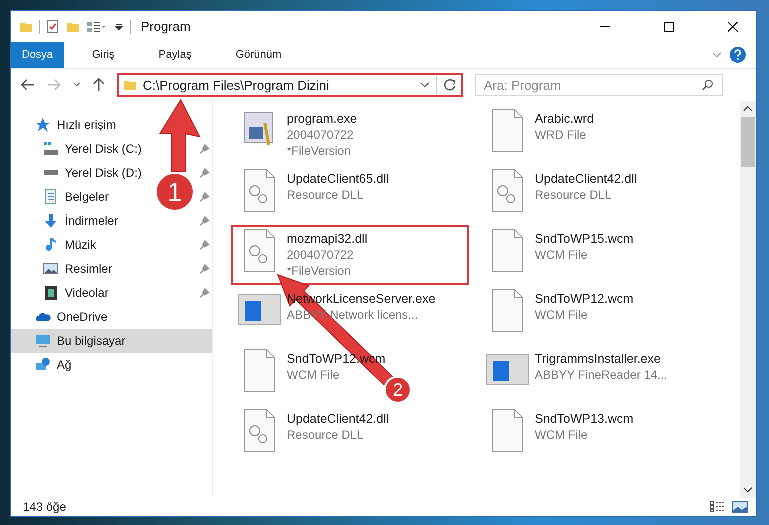 The width and height of the screenshot is (769, 525). What do you see at coordinates (425, 85) in the screenshot?
I see `dropdown-icon` at bounding box center [425, 85].